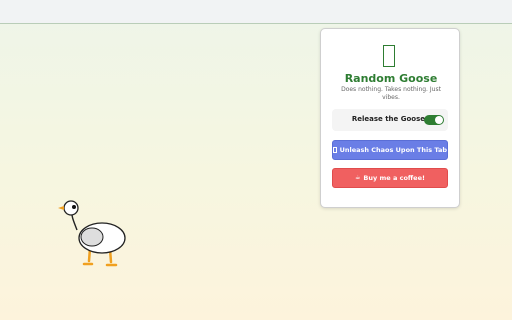 The width and height of the screenshot is (512, 320). Describe the element at coordinates (96, 233) in the screenshot. I see `goose-illustration` at that location.